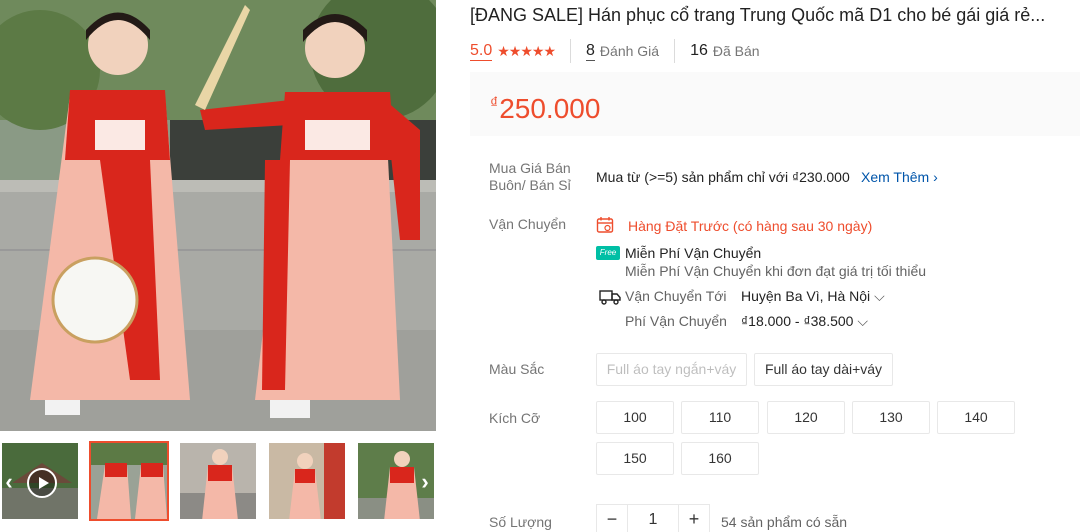  I want to click on truck-icon, so click(610, 297).